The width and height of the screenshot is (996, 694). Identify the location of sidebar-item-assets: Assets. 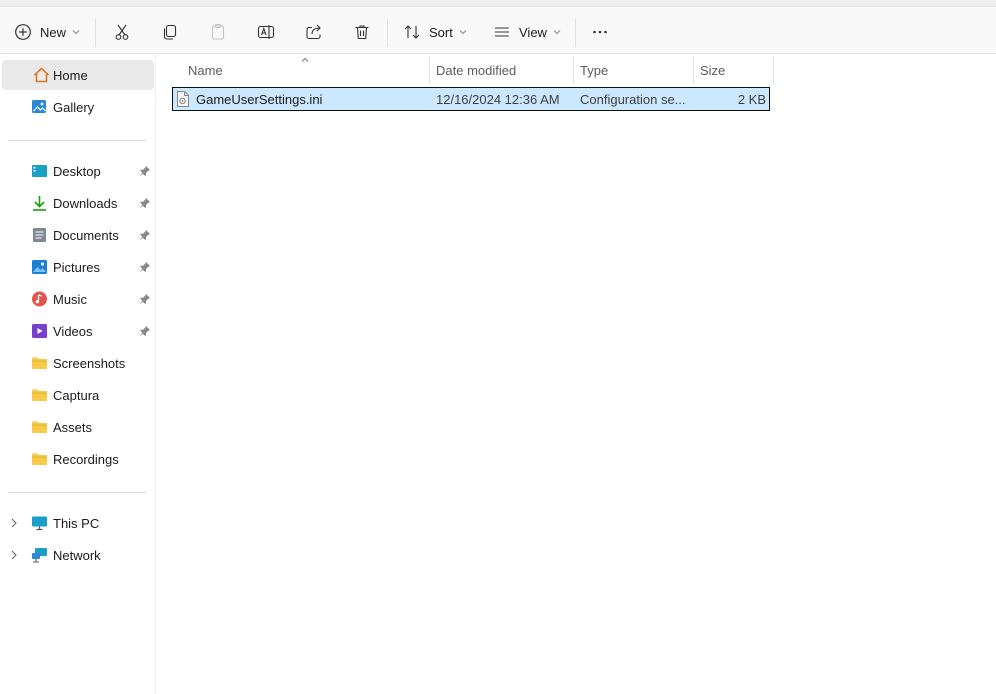
(77, 427).